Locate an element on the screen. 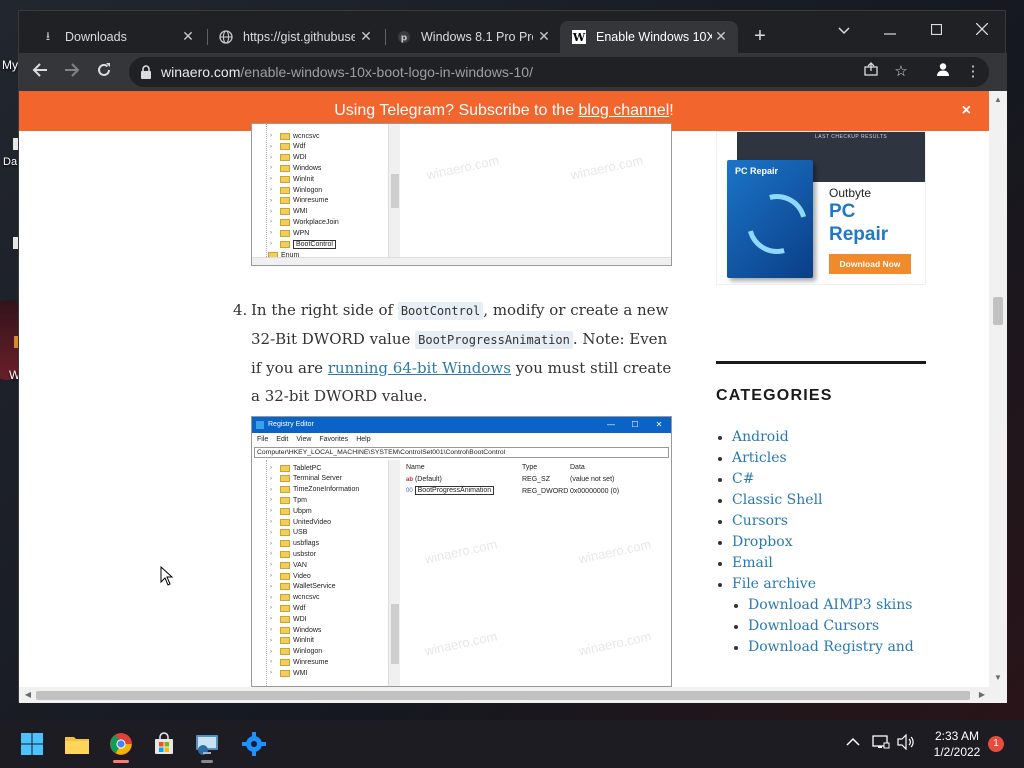 The height and width of the screenshot is (768, 1024). category-link: Classic Shell is located at coordinates (777, 500).